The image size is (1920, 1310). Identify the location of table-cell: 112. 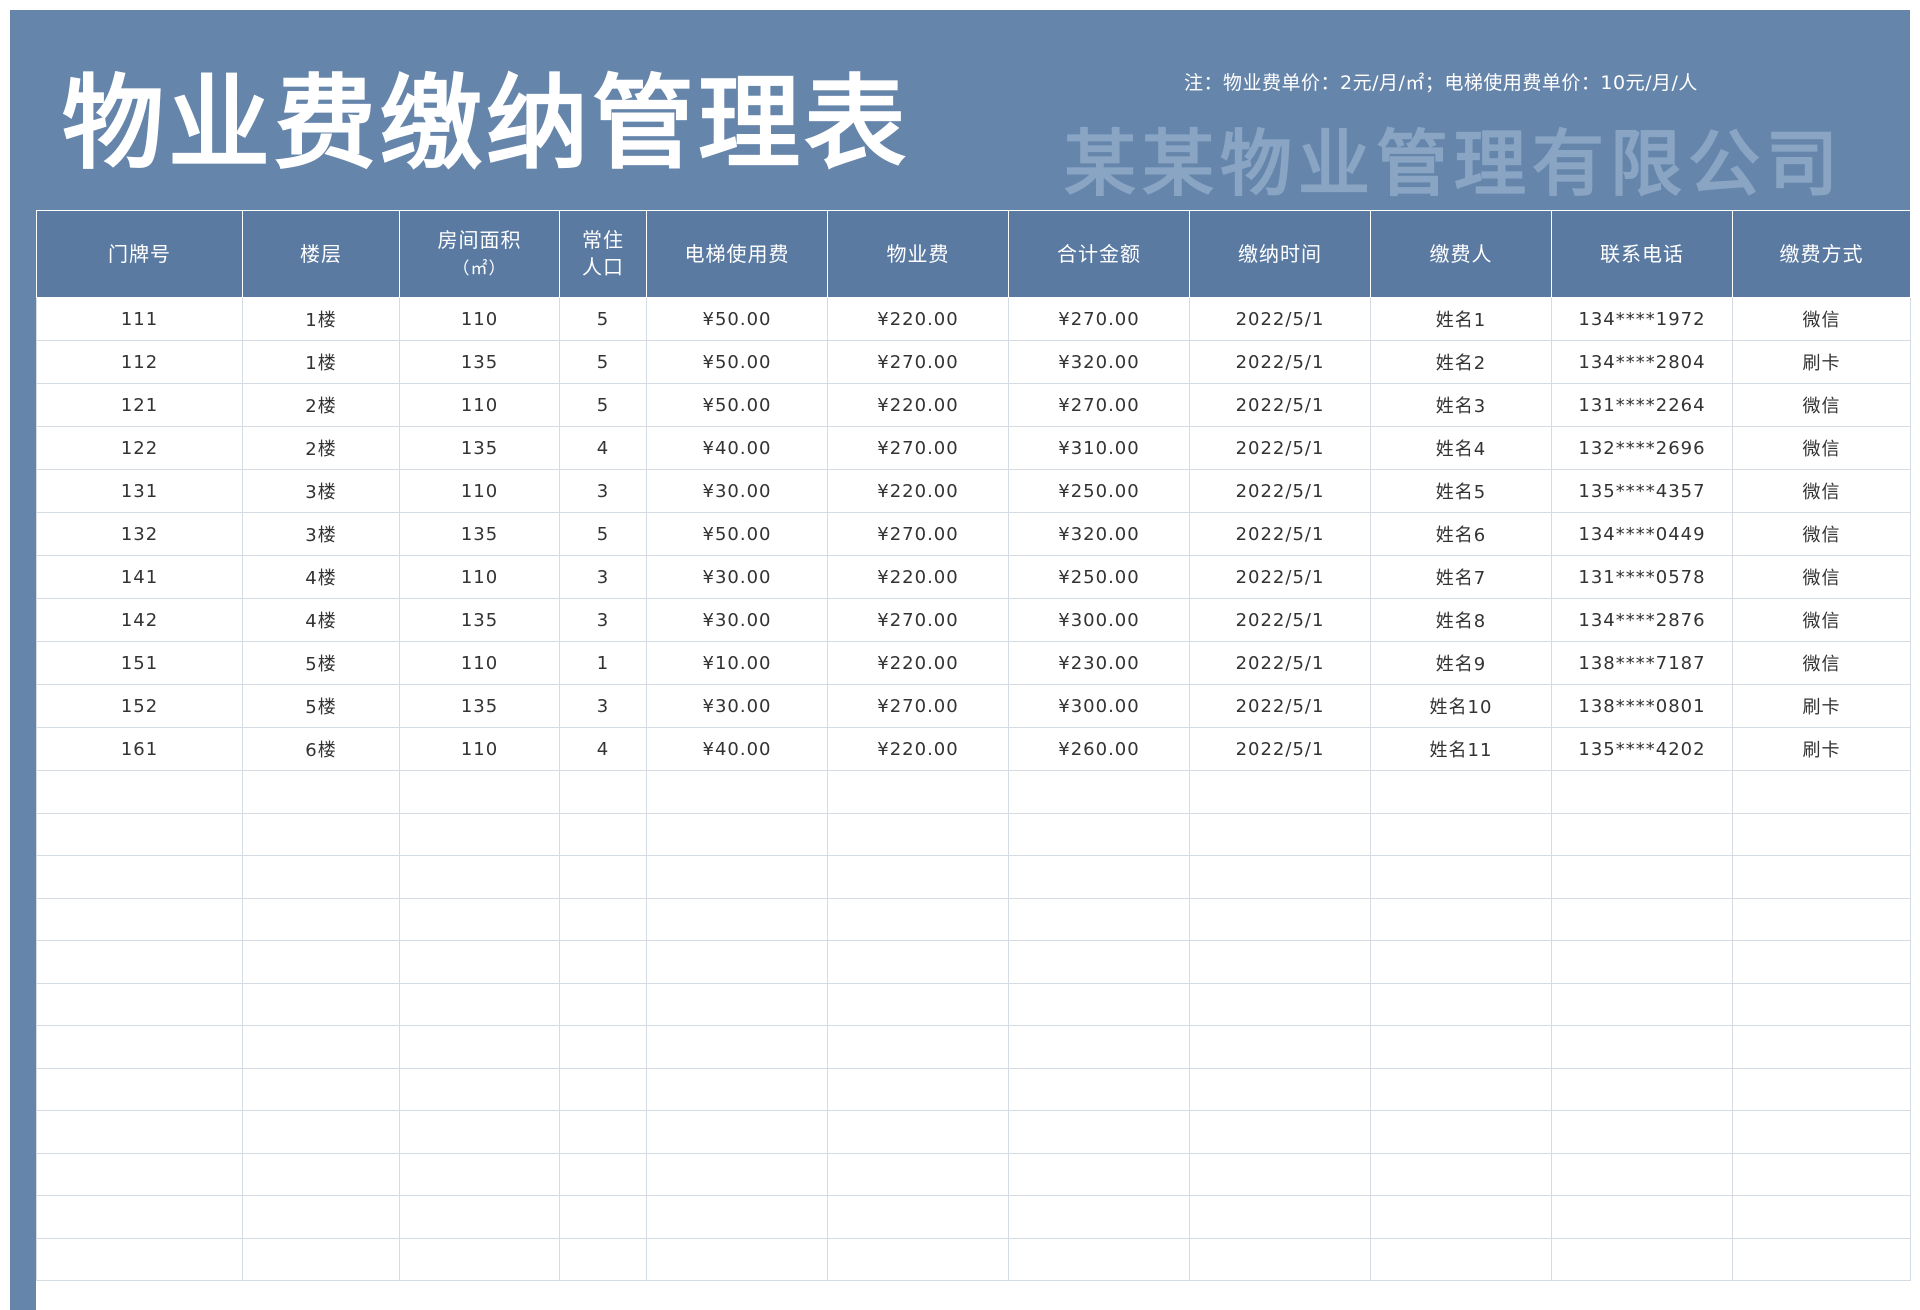
(139, 362).